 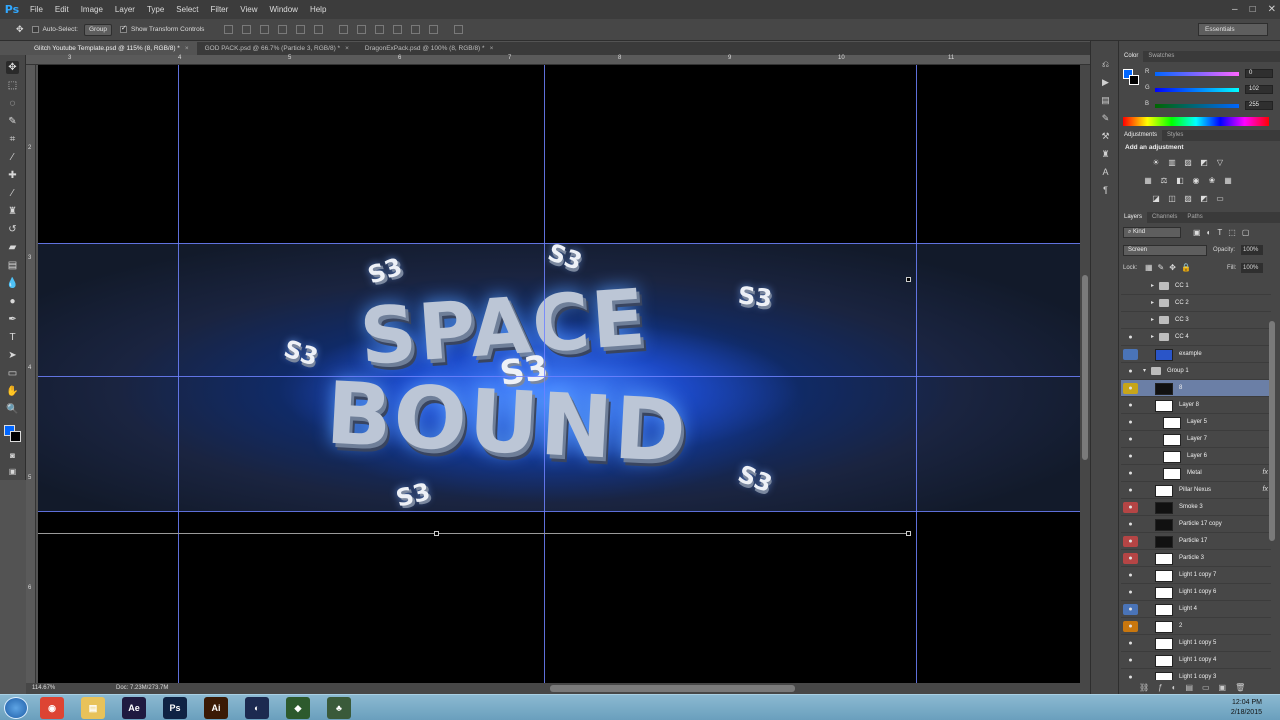 I want to click on expand-arrow-icon: ▾, so click(x=1144, y=370).